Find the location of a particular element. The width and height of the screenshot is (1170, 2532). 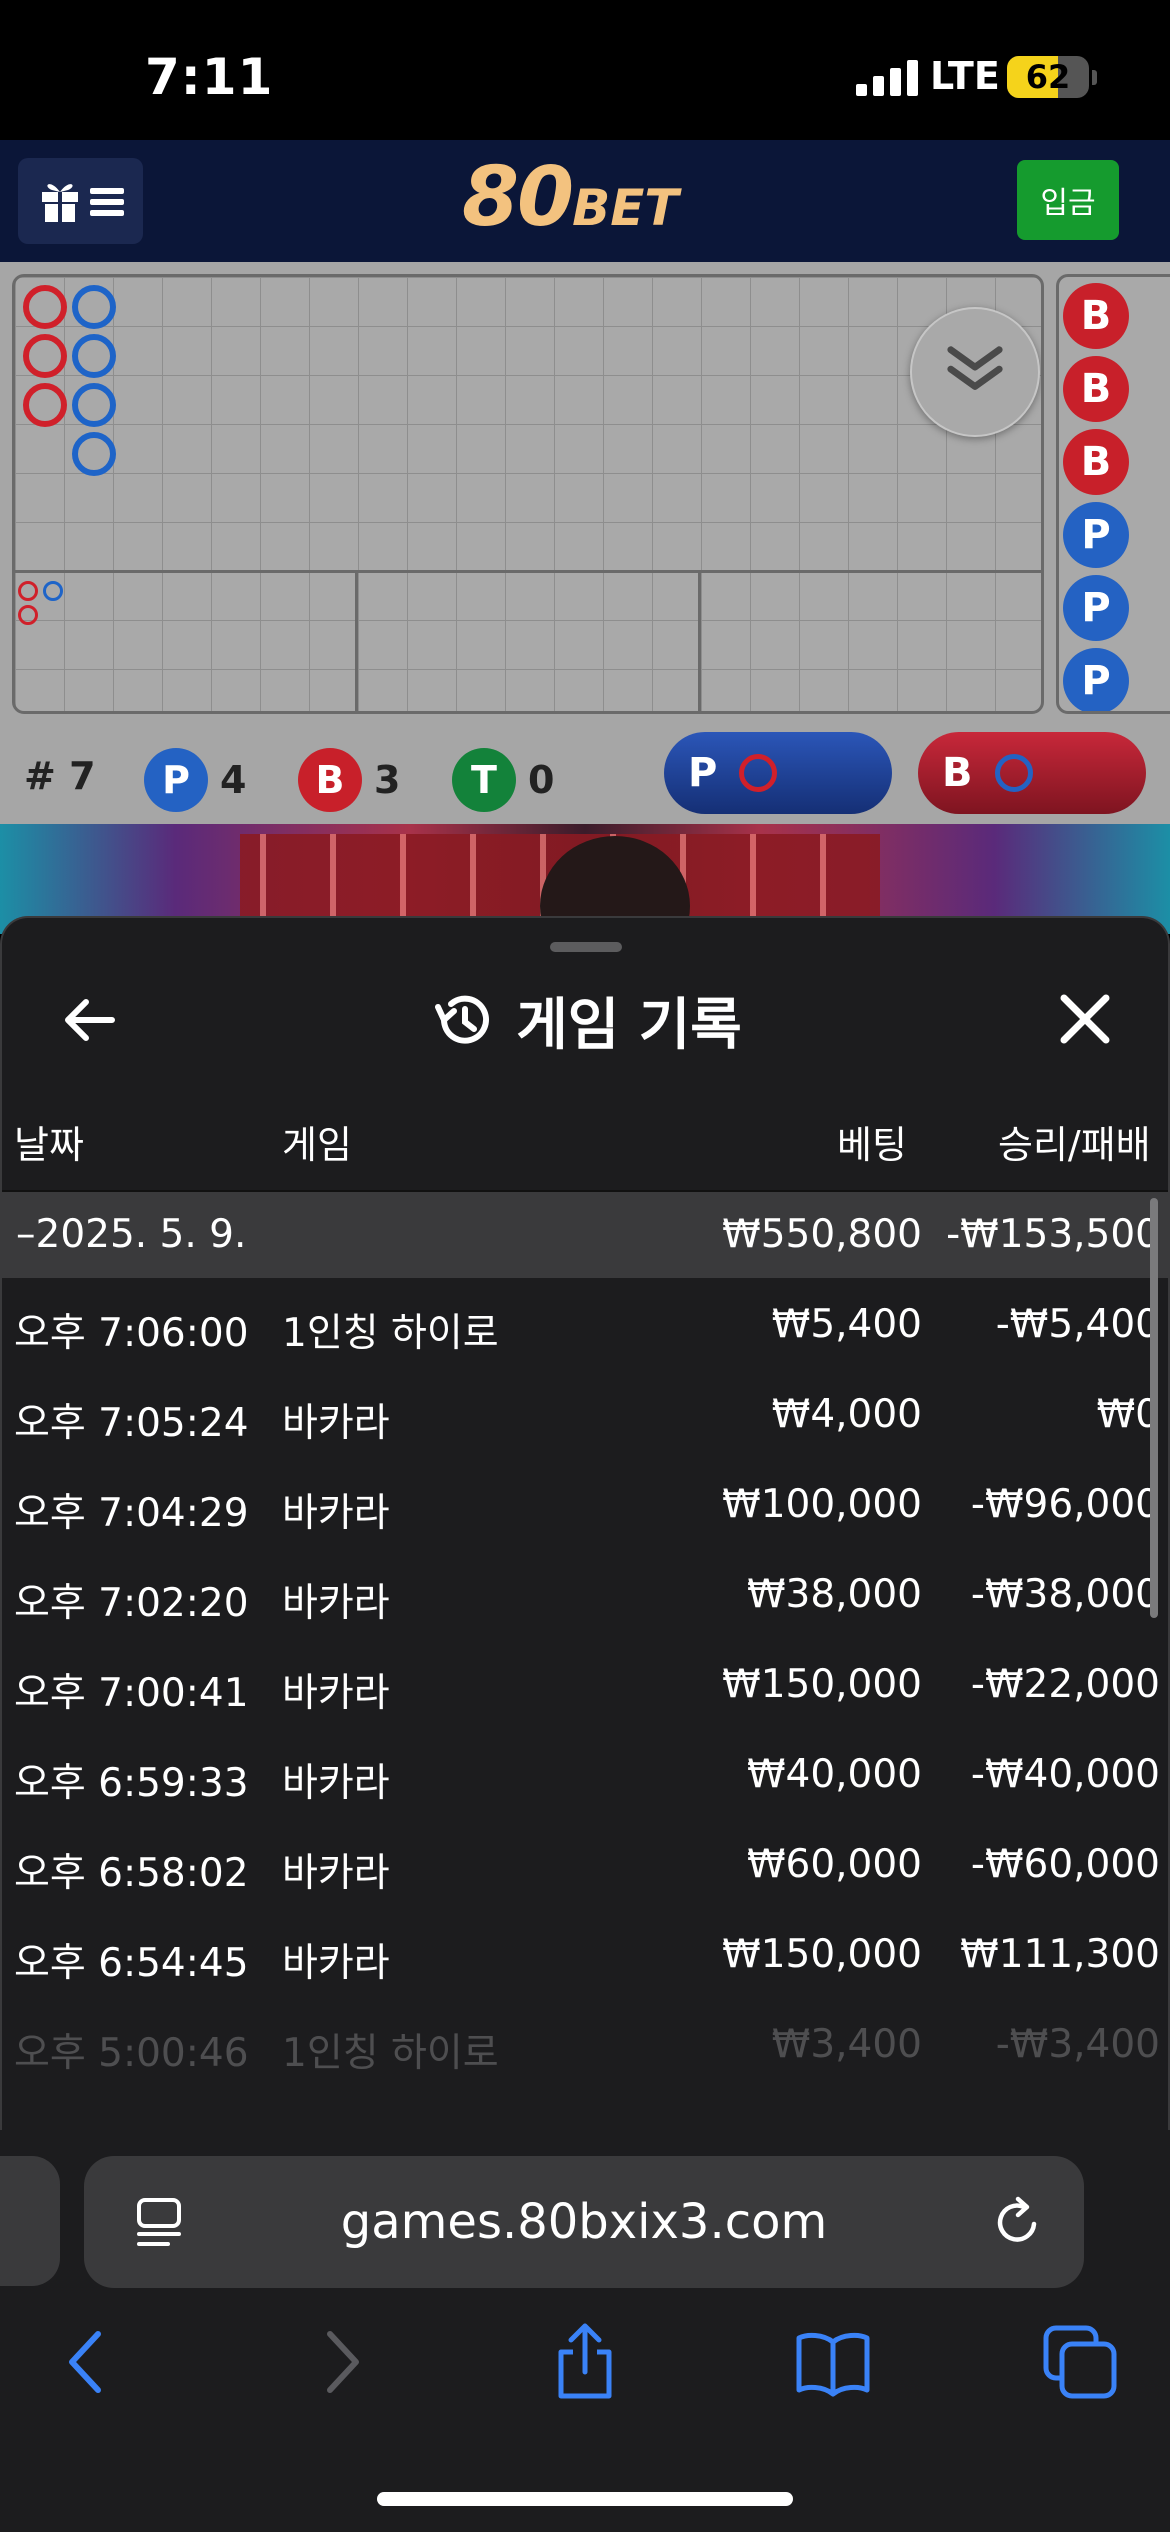

date-group-date: –2025. 5. 9. is located at coordinates (131, 1234).